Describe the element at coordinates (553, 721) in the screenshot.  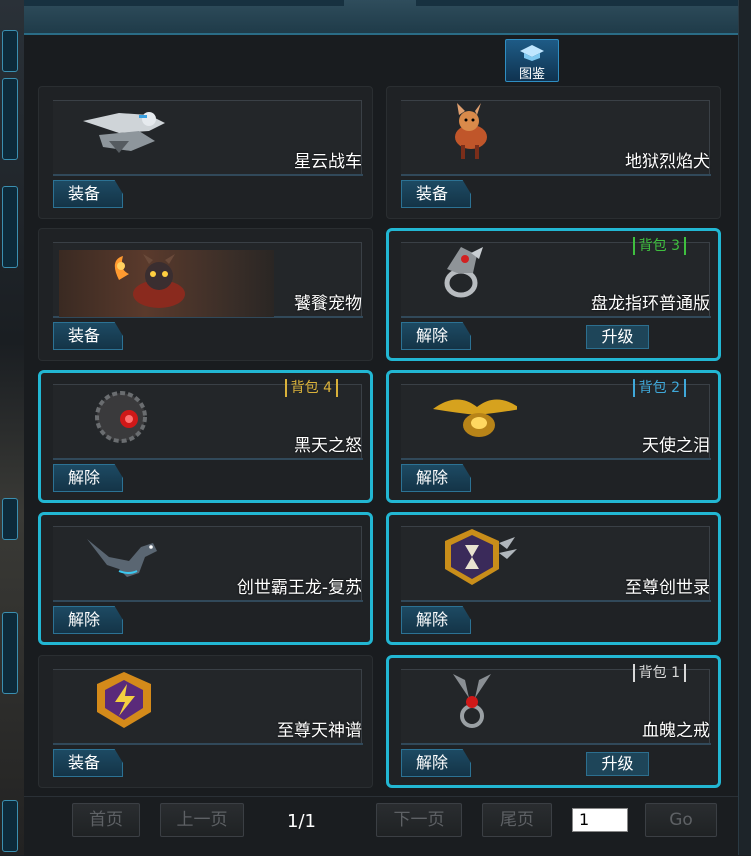
I see `item-card: 血魄之戒 背包 1 解除 升级` at that location.